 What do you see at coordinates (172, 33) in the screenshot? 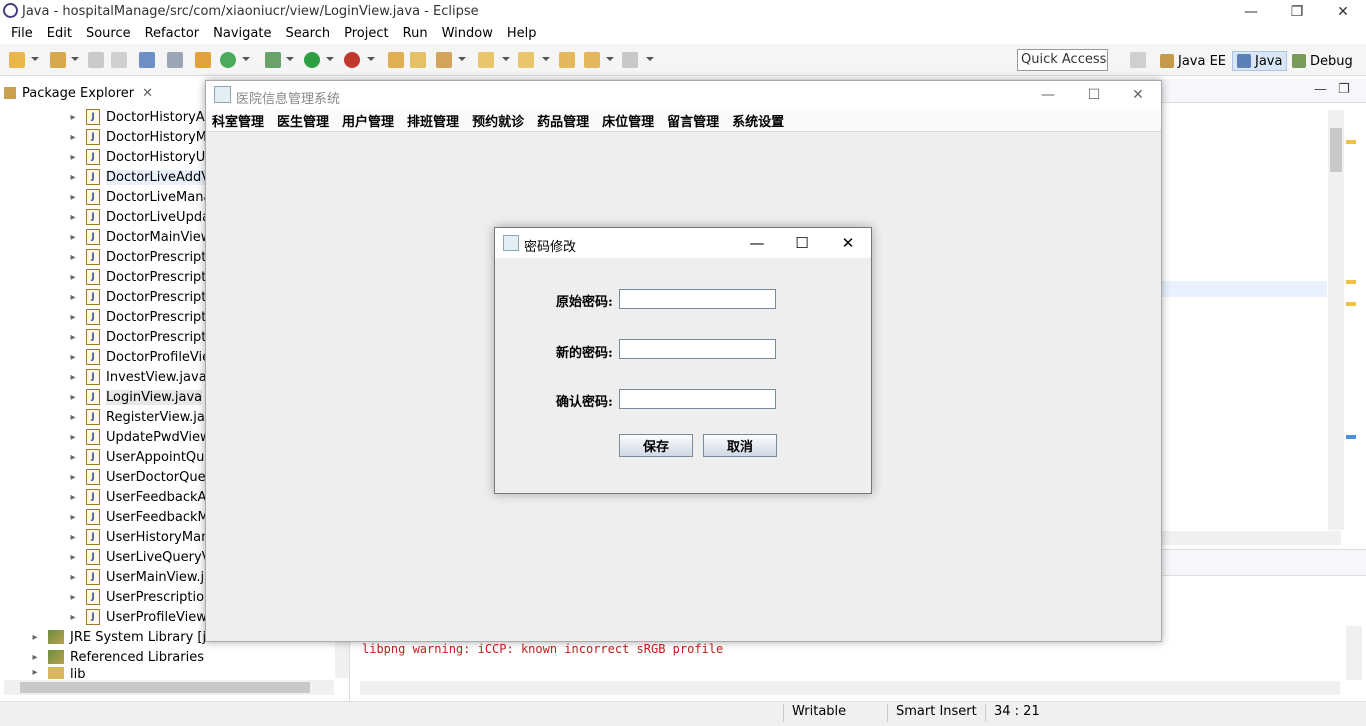
I see `menu-refactor: Refactor` at bounding box center [172, 33].